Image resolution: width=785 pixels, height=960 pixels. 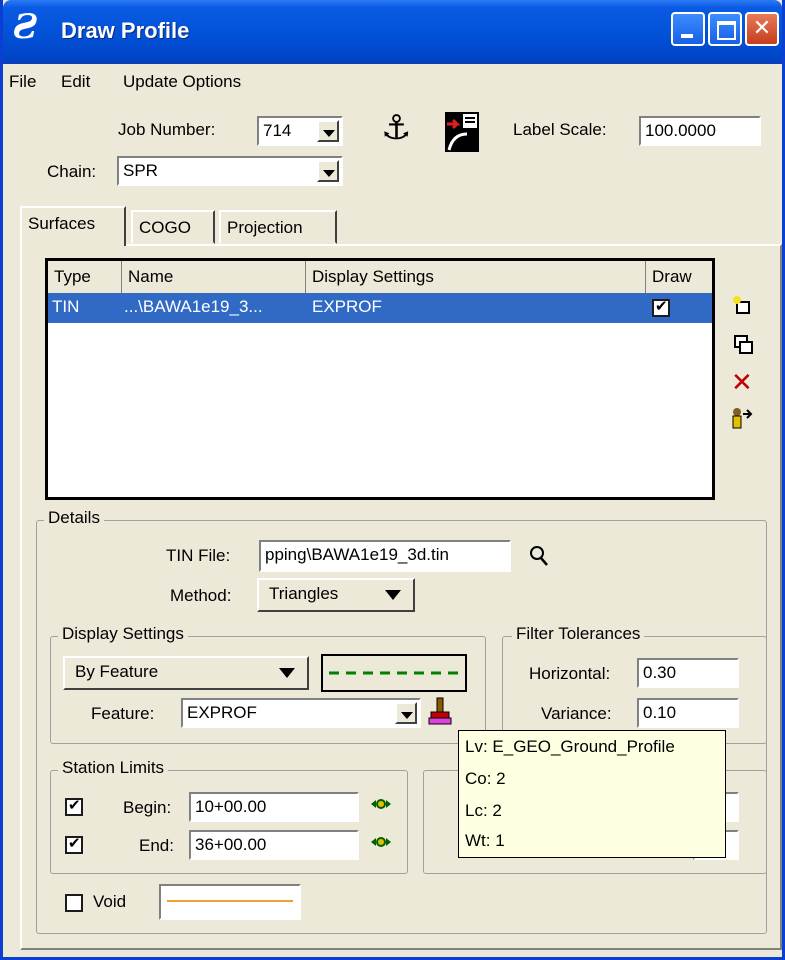 What do you see at coordinates (74, 806) in the screenshot?
I see `begin-checkbox` at bounding box center [74, 806].